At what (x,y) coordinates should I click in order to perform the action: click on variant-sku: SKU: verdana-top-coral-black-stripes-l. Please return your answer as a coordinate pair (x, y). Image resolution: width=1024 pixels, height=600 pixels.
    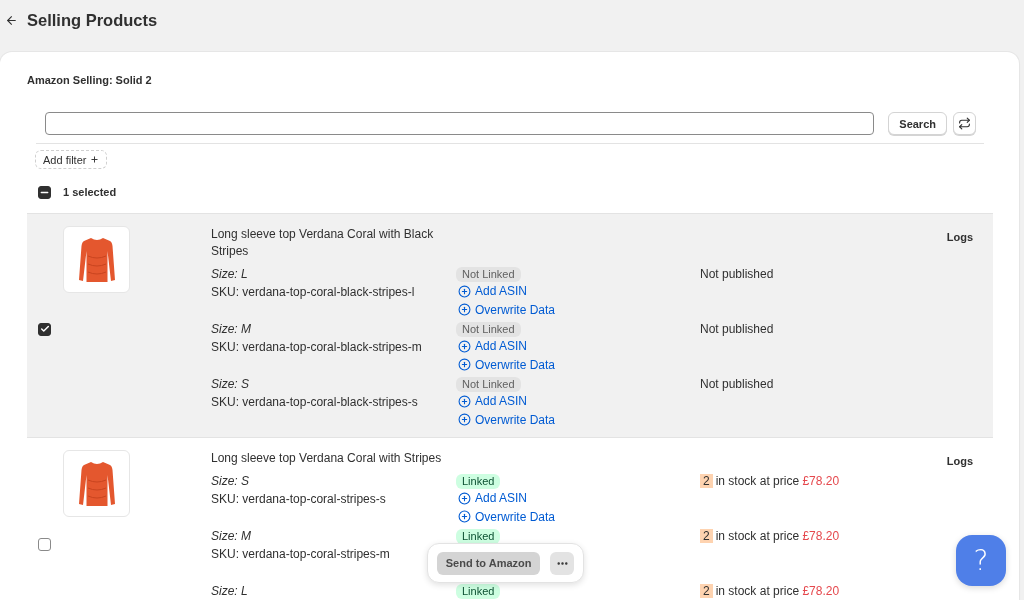
    Looking at the image, I should click on (313, 292).